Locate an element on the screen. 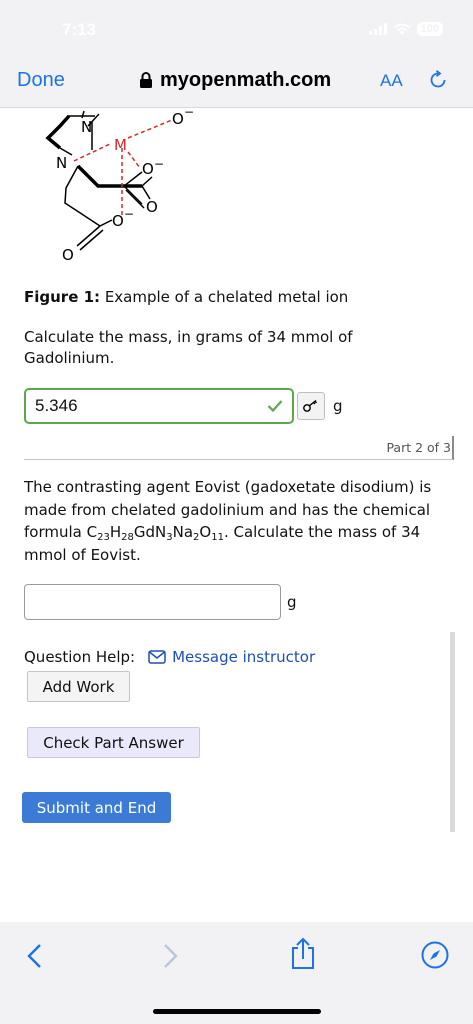 The image size is (473, 1024). reader-aa-button: AA is located at coordinates (391, 81).